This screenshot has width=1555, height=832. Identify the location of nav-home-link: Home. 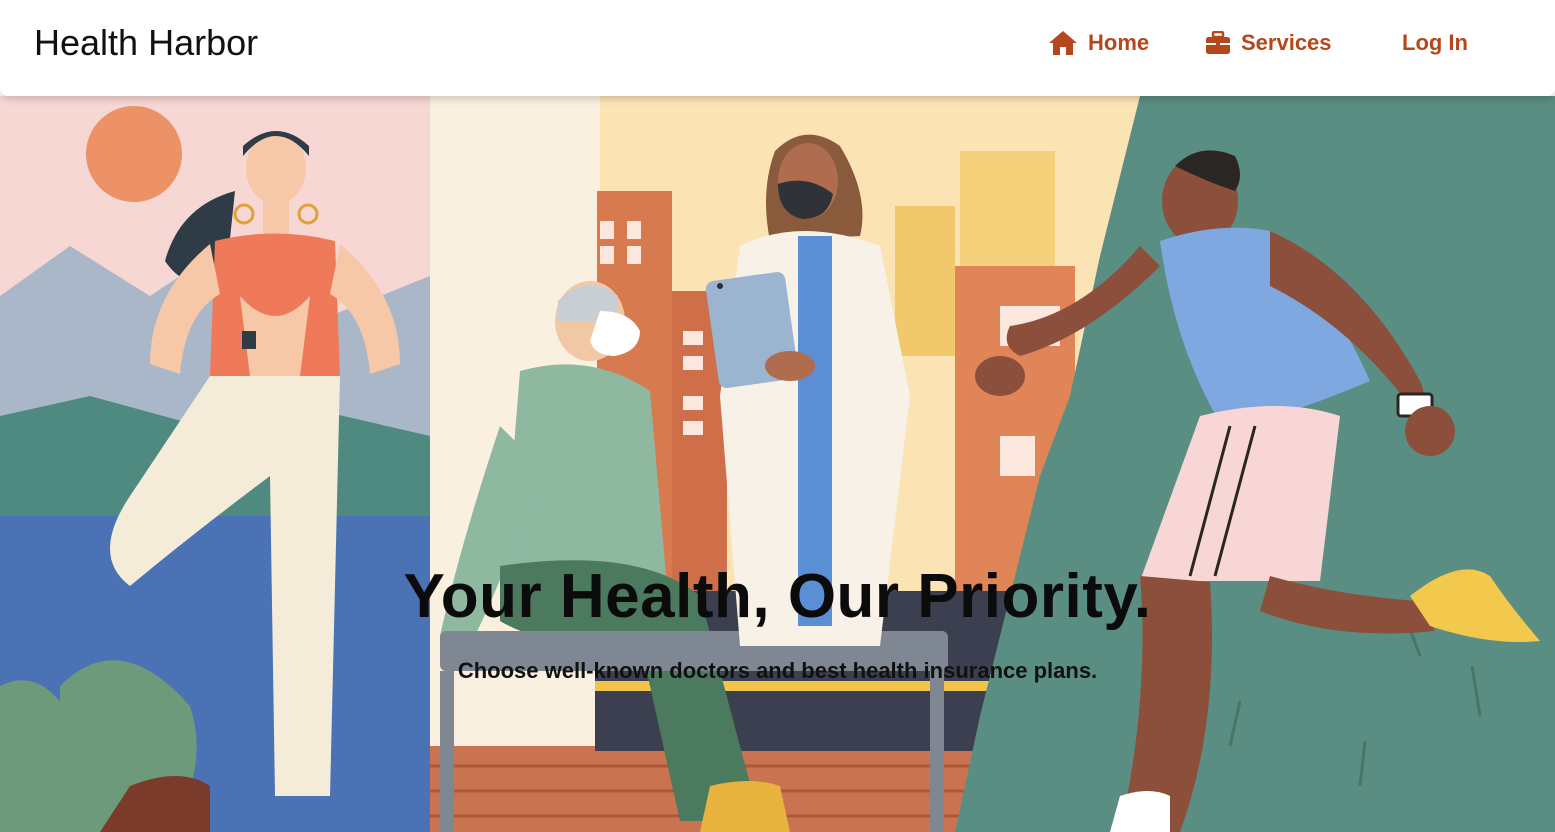
(1098, 43).